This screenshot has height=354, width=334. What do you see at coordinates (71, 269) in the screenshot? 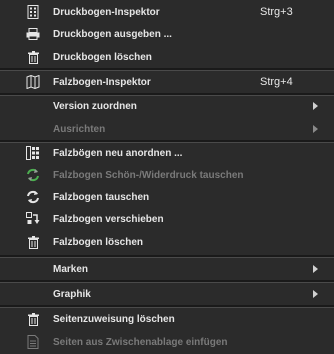
I see `menu-item-label: Marken` at bounding box center [71, 269].